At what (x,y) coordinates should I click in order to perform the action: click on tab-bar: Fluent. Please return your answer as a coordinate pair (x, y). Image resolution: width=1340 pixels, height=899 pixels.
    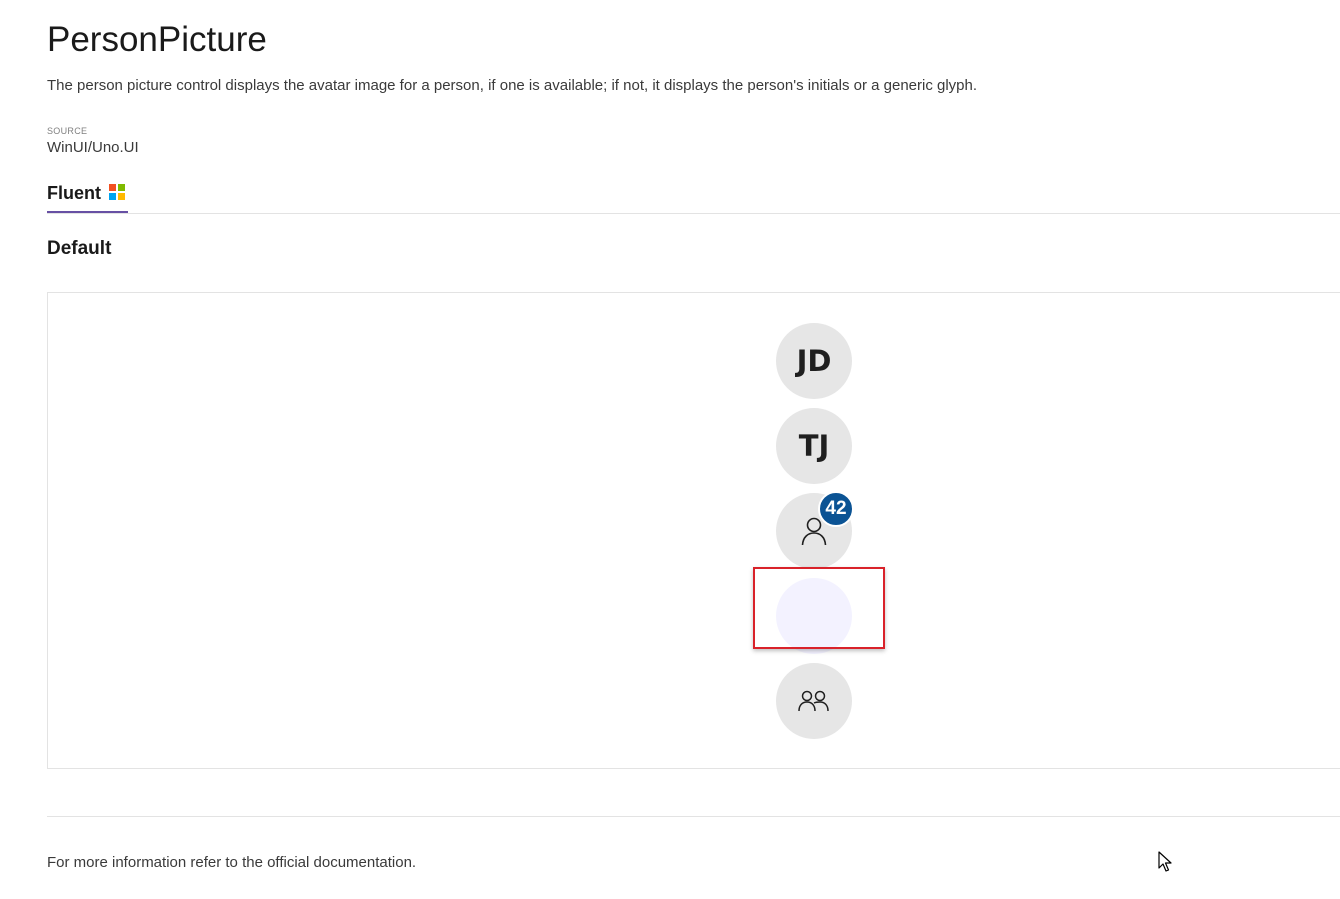
    Looking at the image, I should click on (693, 196).